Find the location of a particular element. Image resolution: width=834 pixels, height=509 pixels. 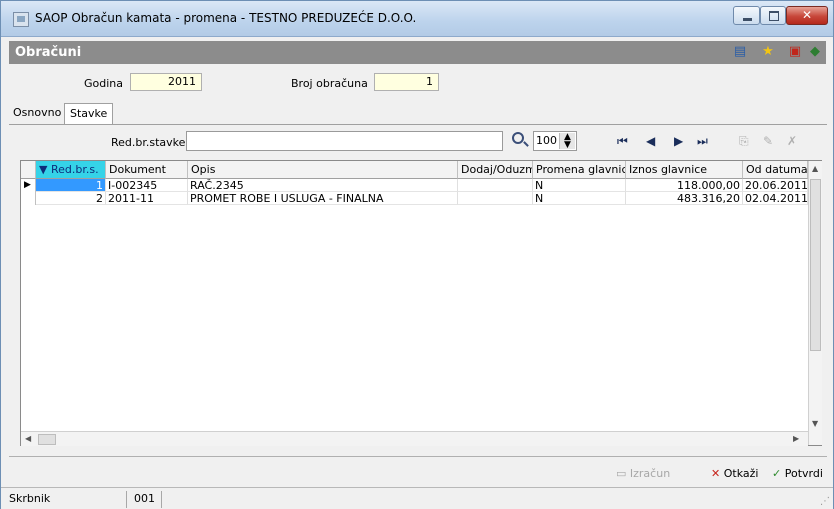

cancel-x-icon: ✕ is located at coordinates (716, 473).